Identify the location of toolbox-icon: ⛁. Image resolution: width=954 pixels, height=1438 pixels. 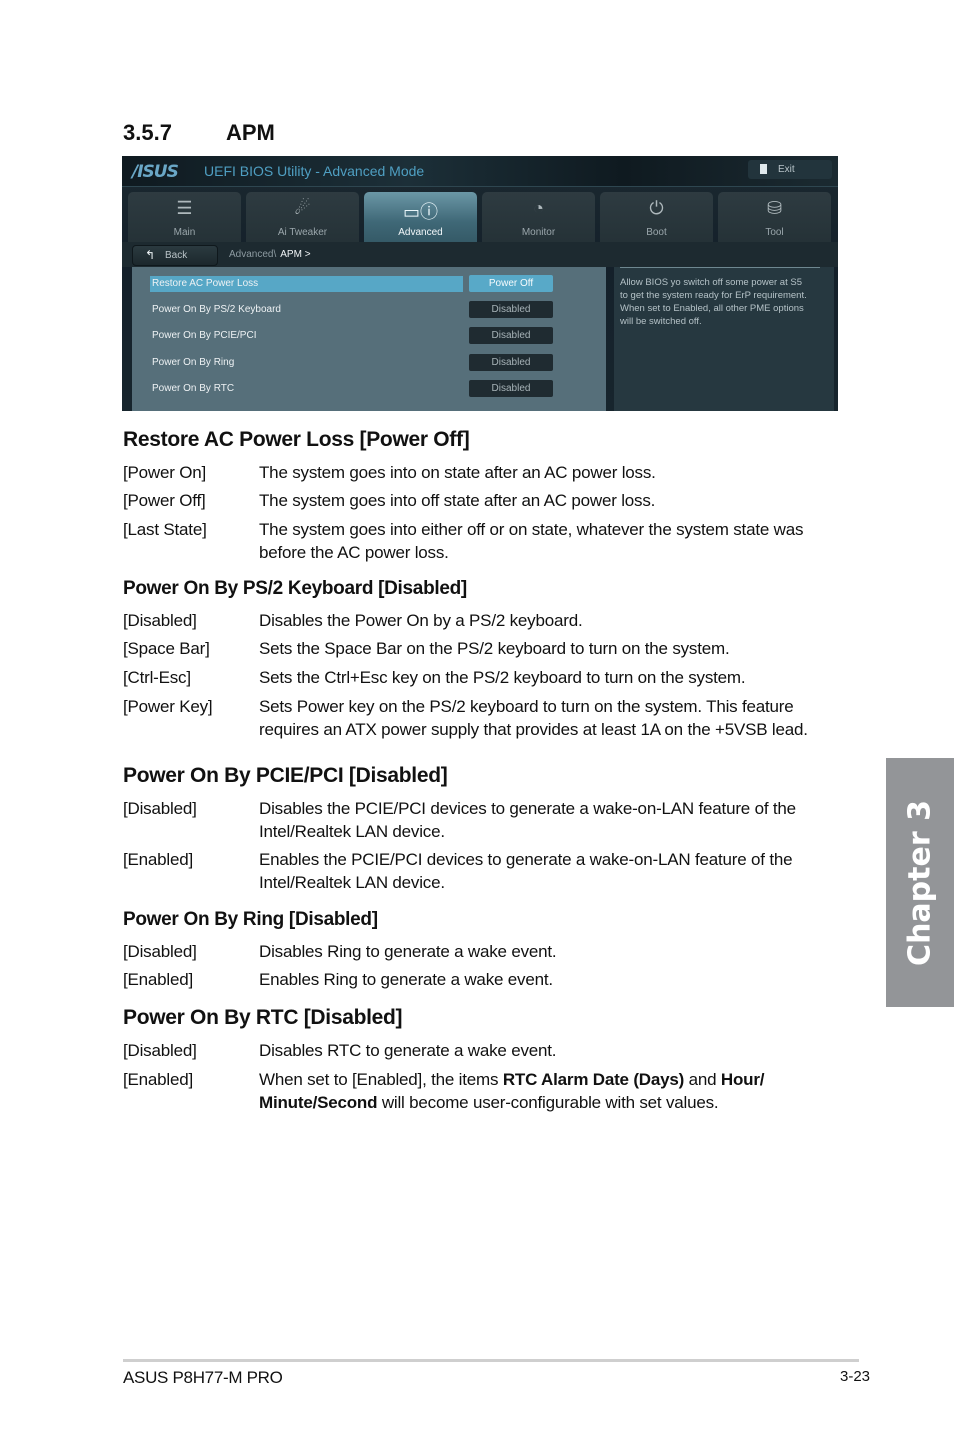
(774, 208).